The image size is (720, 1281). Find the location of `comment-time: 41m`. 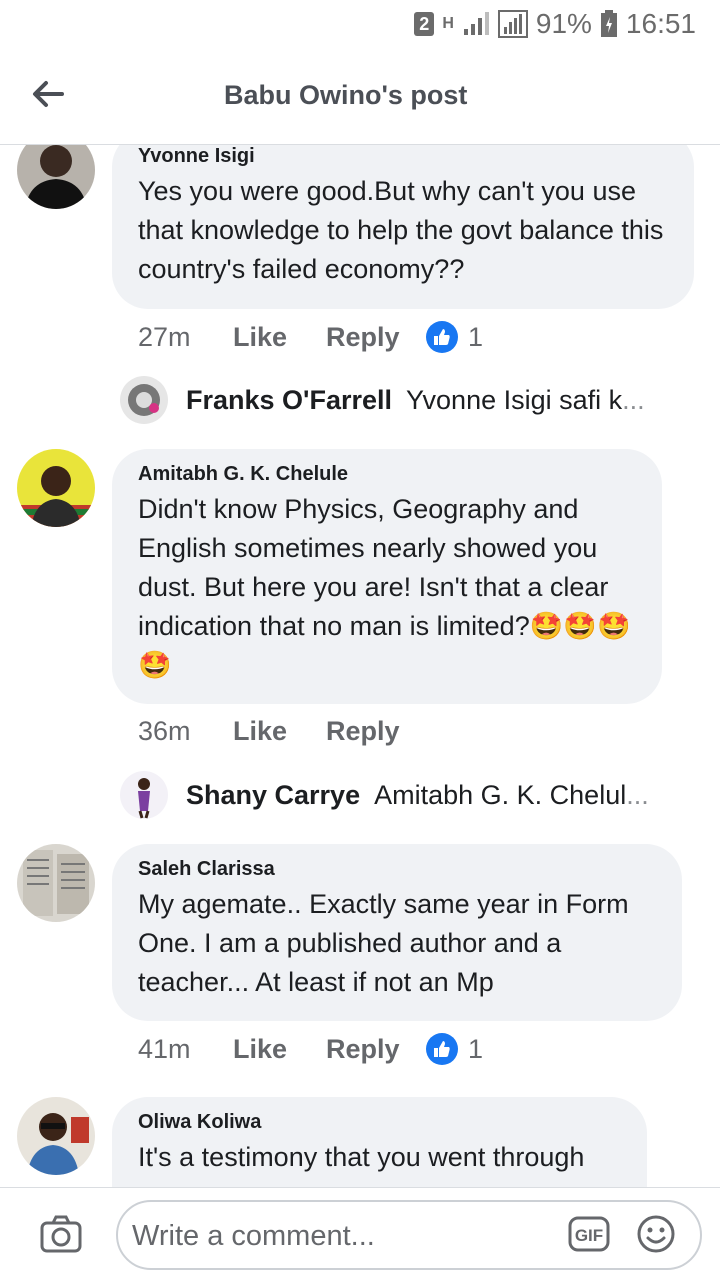

comment-time: 41m is located at coordinates (185, 1049).